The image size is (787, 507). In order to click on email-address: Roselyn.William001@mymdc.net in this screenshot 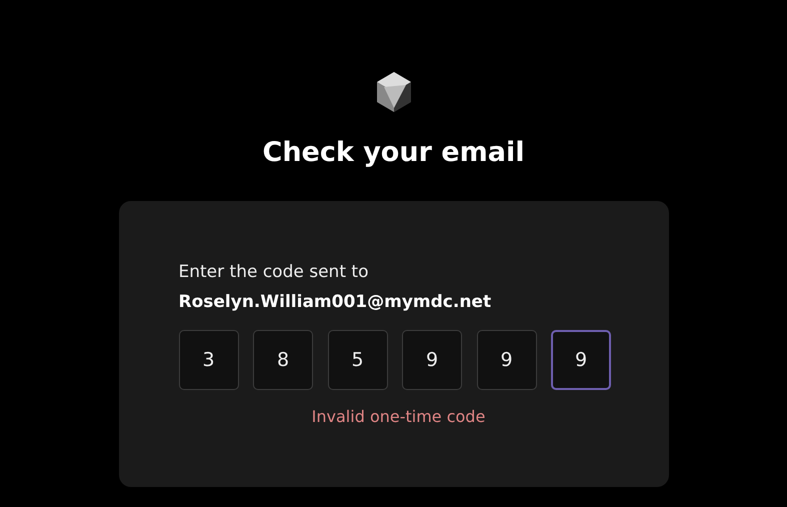, I will do `click(335, 302)`.